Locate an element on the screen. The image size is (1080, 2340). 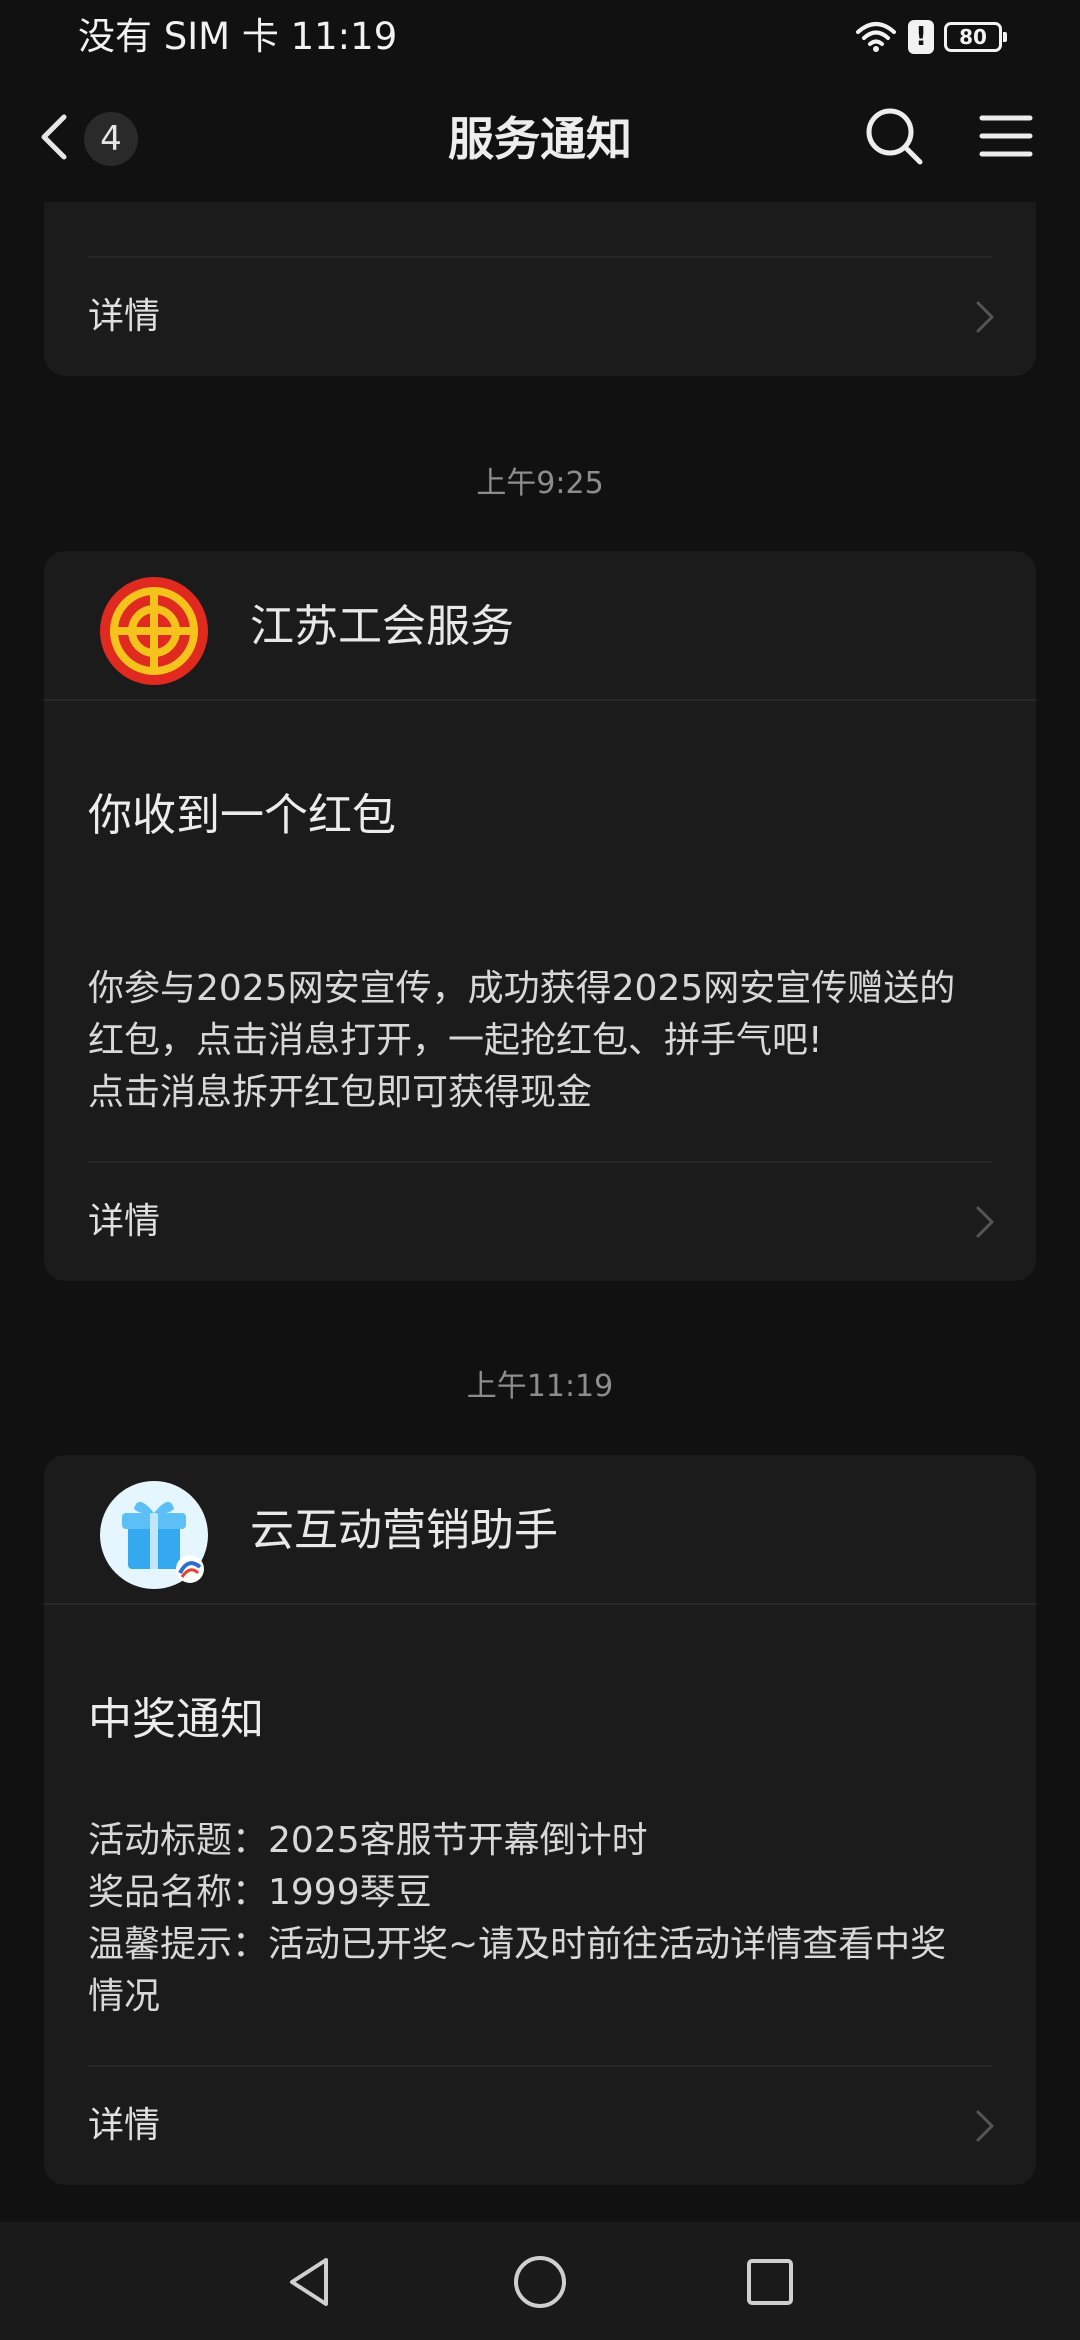
sender-name: 云互动营销助手 is located at coordinates (404, 1530).